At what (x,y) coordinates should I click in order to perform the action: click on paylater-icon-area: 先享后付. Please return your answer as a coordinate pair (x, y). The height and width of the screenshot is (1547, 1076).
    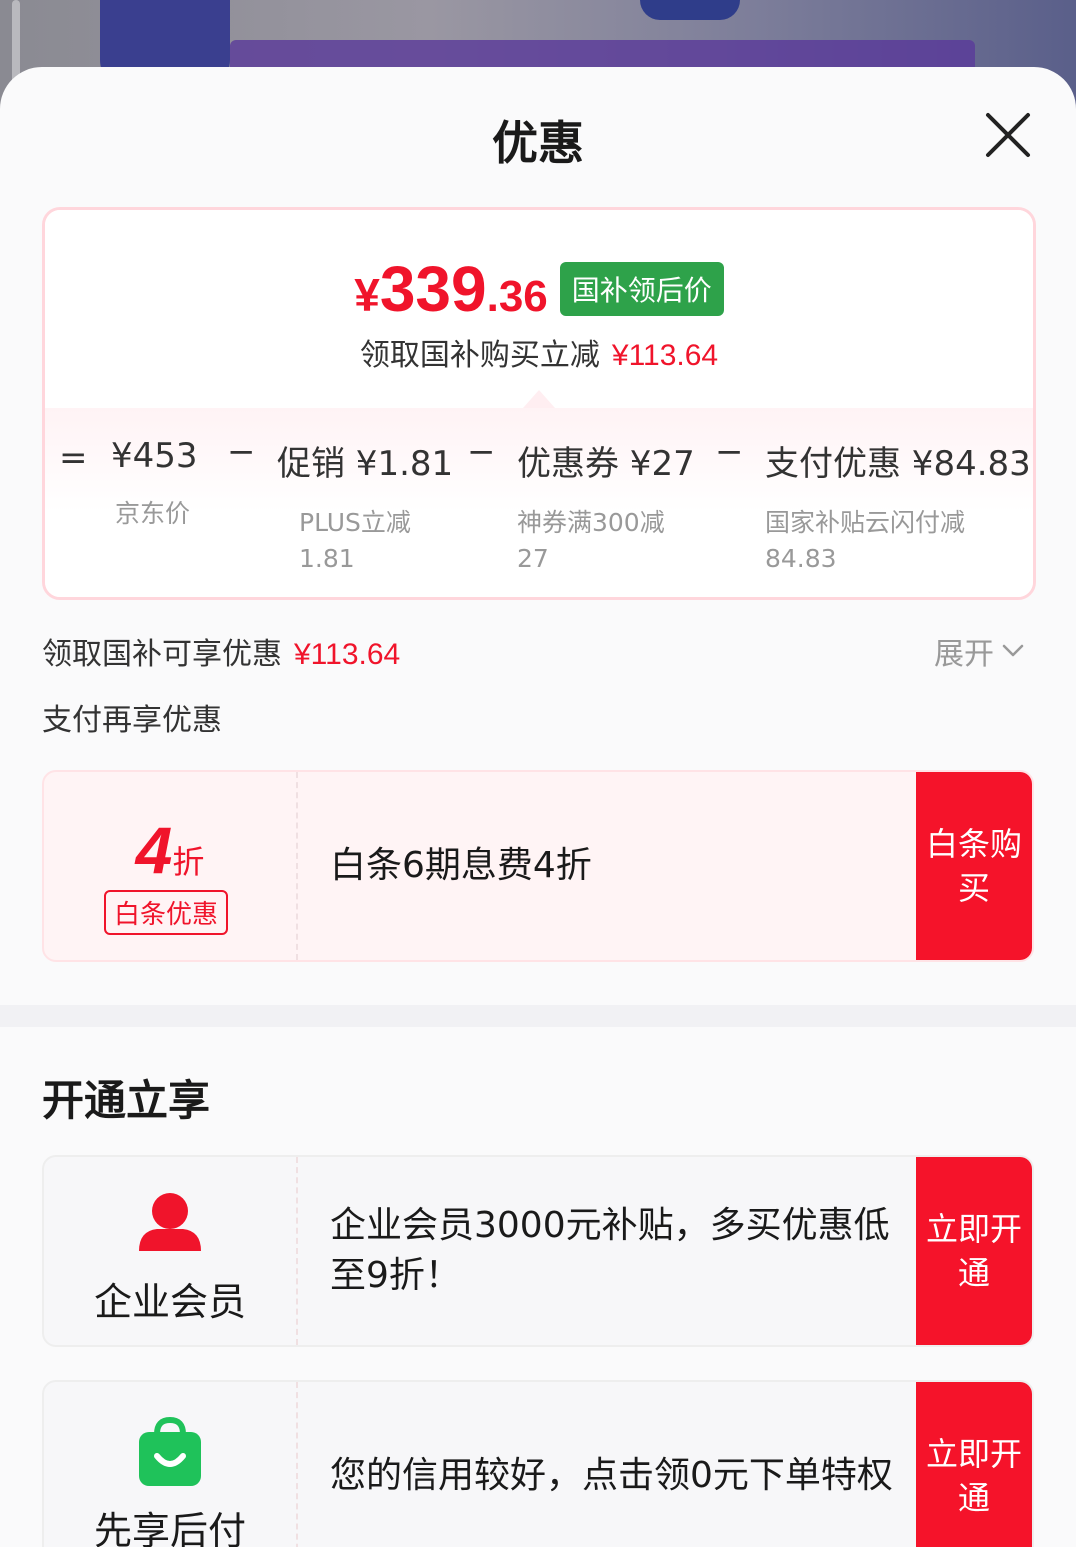
    Looking at the image, I should click on (171, 1464).